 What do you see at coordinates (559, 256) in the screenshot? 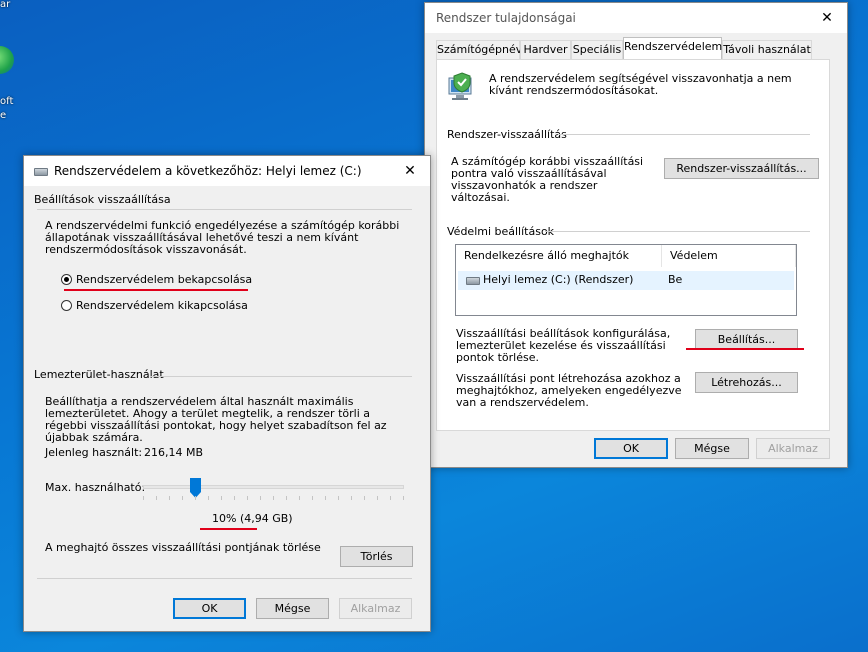
I see `column-header-drives: Rendelkezésre álló meghajtók` at bounding box center [559, 256].